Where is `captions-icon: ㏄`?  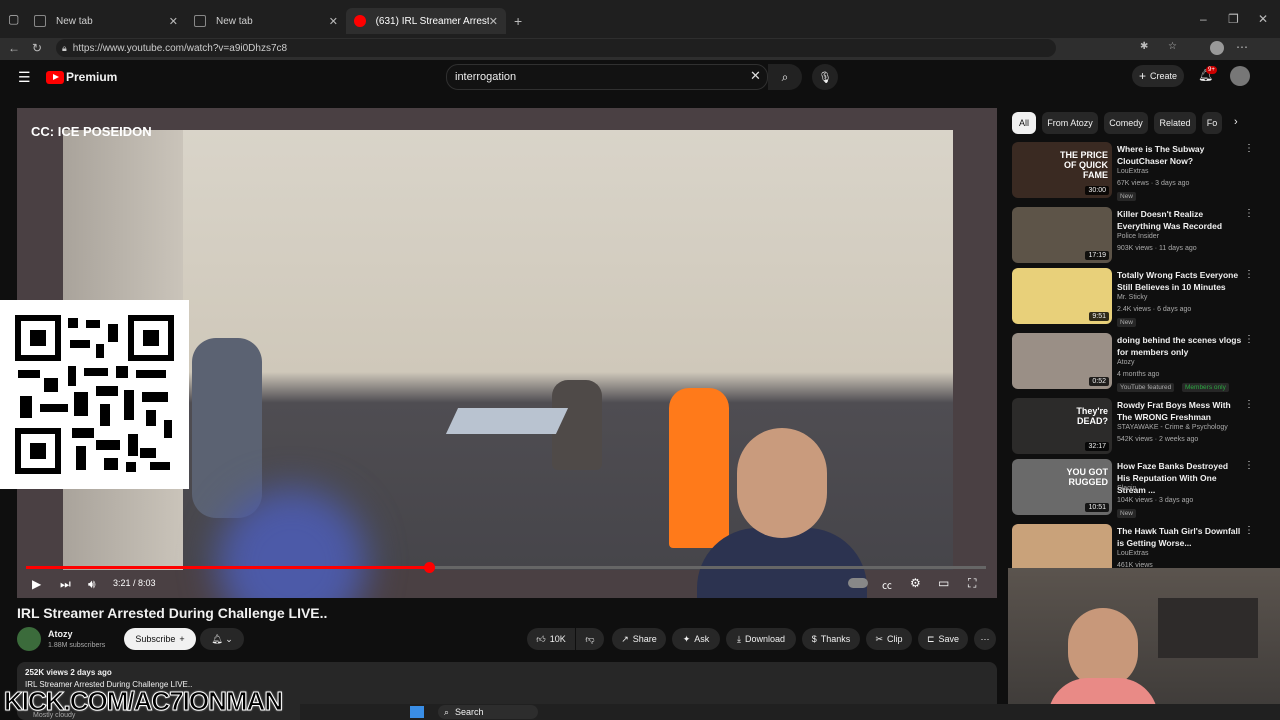
captions-icon: ㏄ is located at coordinates (887, 584).